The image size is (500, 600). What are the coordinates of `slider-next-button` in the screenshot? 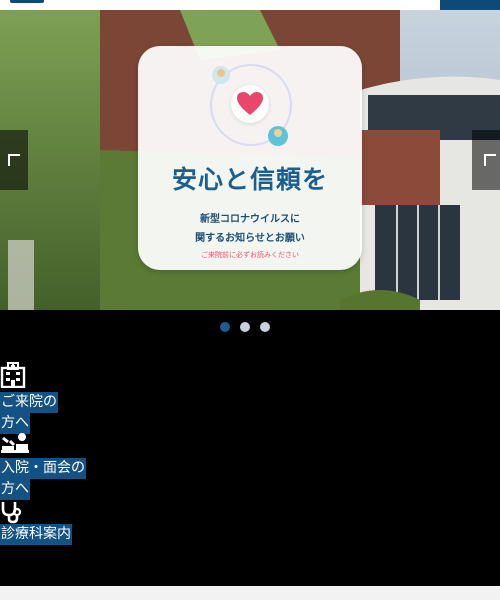 It's located at (486, 160).